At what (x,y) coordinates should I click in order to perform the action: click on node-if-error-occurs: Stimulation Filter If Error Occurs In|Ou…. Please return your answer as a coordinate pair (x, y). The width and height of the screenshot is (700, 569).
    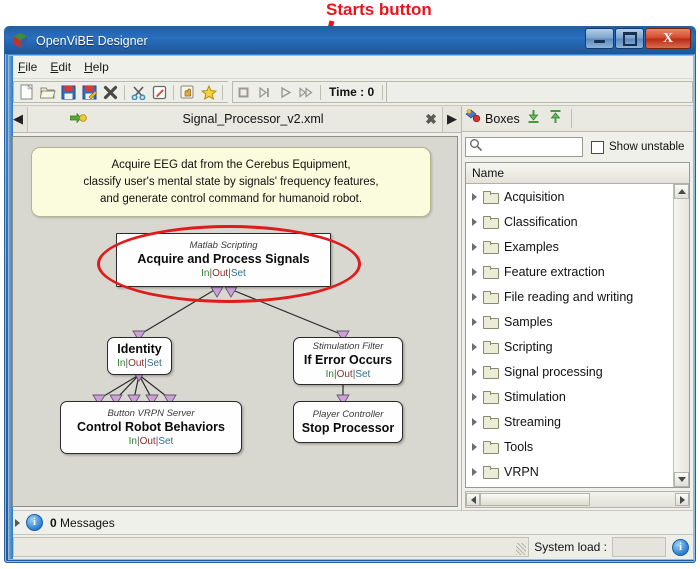
    Looking at the image, I should click on (348, 361).